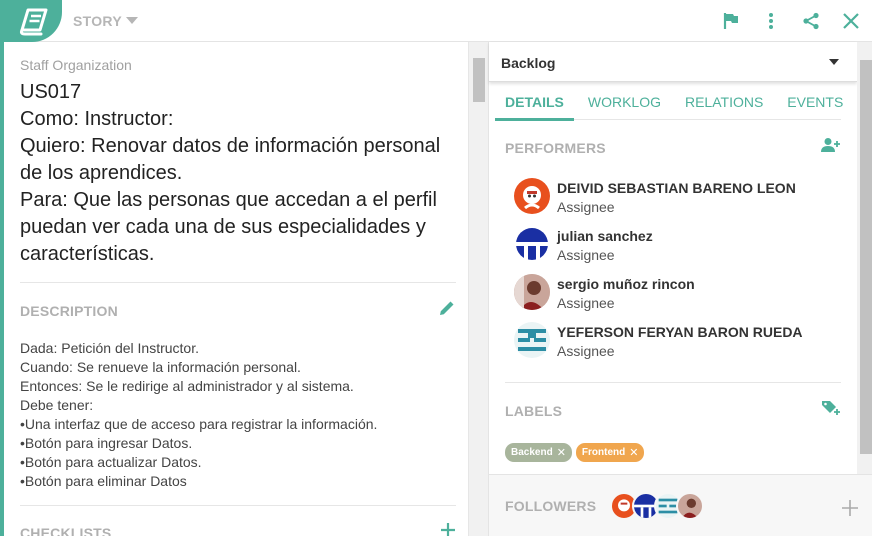  What do you see at coordinates (69, 310) in the screenshot?
I see `description-title: DESCRIPTION` at bounding box center [69, 310].